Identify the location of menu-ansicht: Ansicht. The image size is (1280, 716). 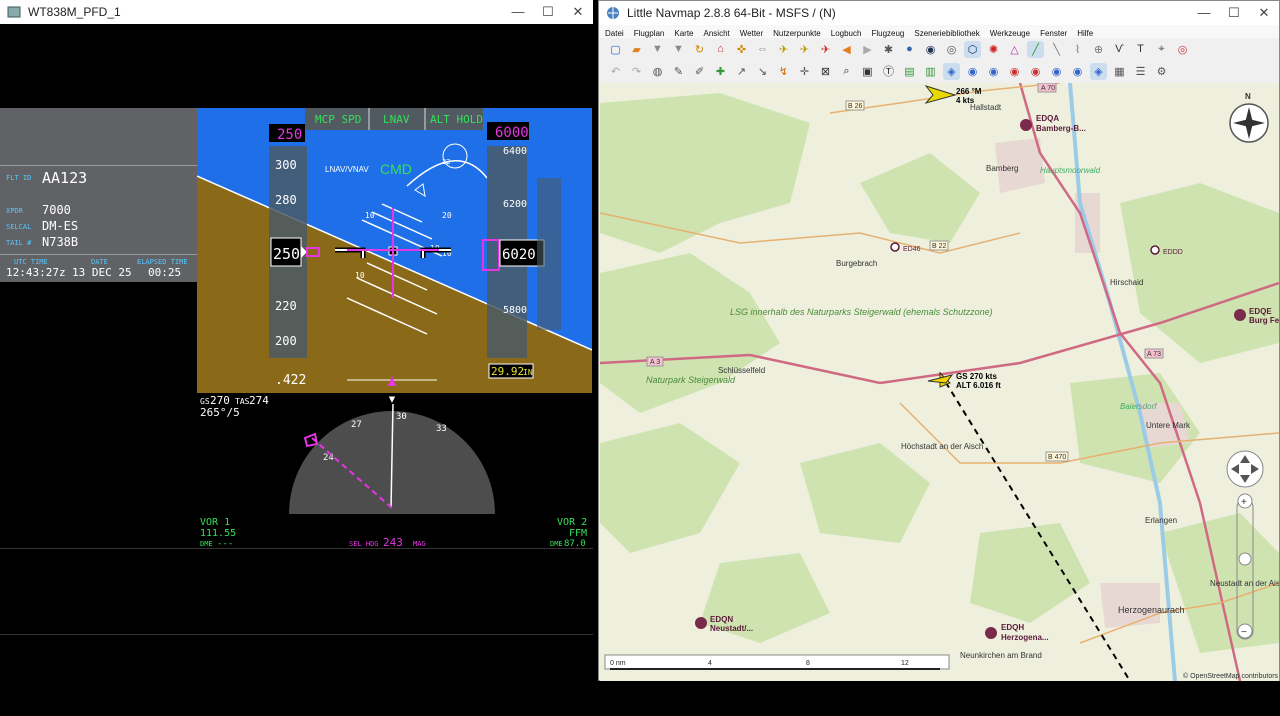
(717, 33).